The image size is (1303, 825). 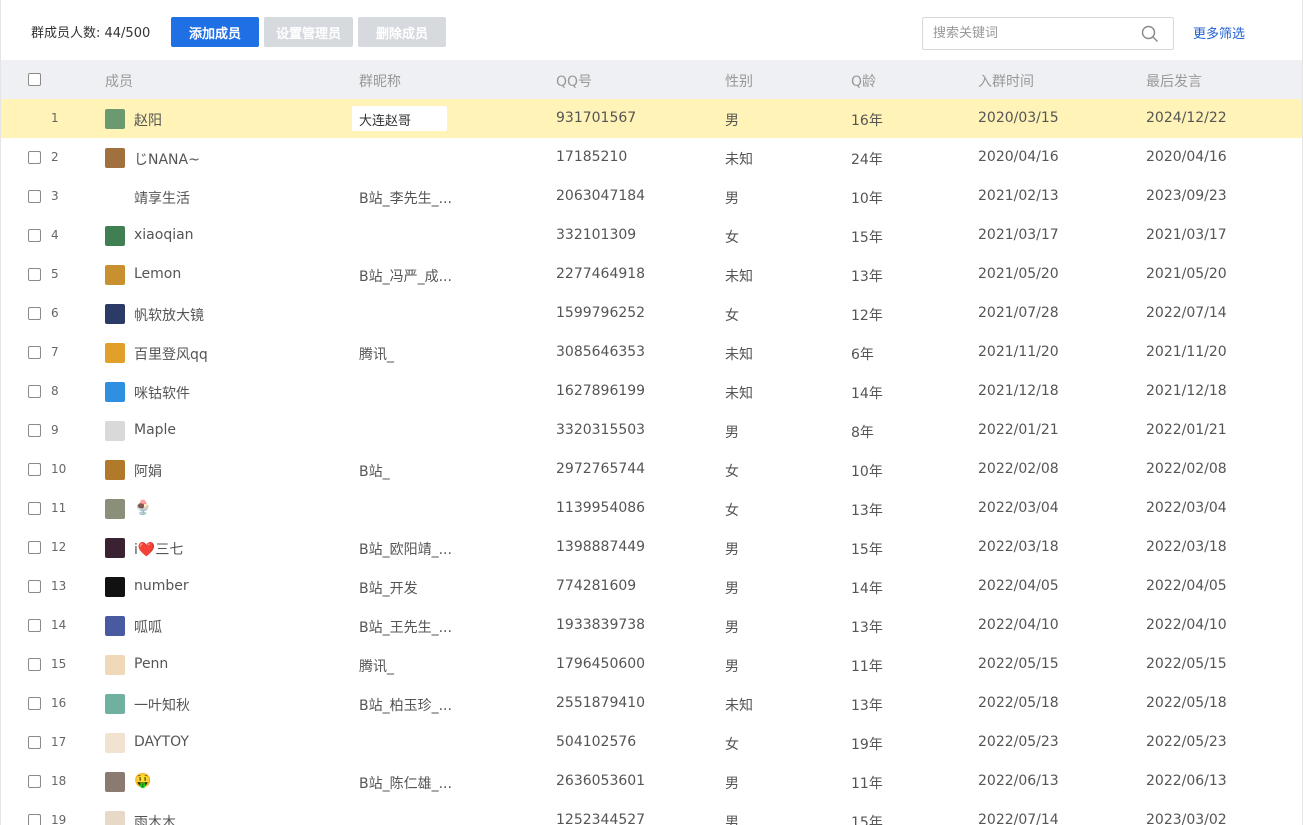 I want to click on qq-age: 12年, so click(x=867, y=316).